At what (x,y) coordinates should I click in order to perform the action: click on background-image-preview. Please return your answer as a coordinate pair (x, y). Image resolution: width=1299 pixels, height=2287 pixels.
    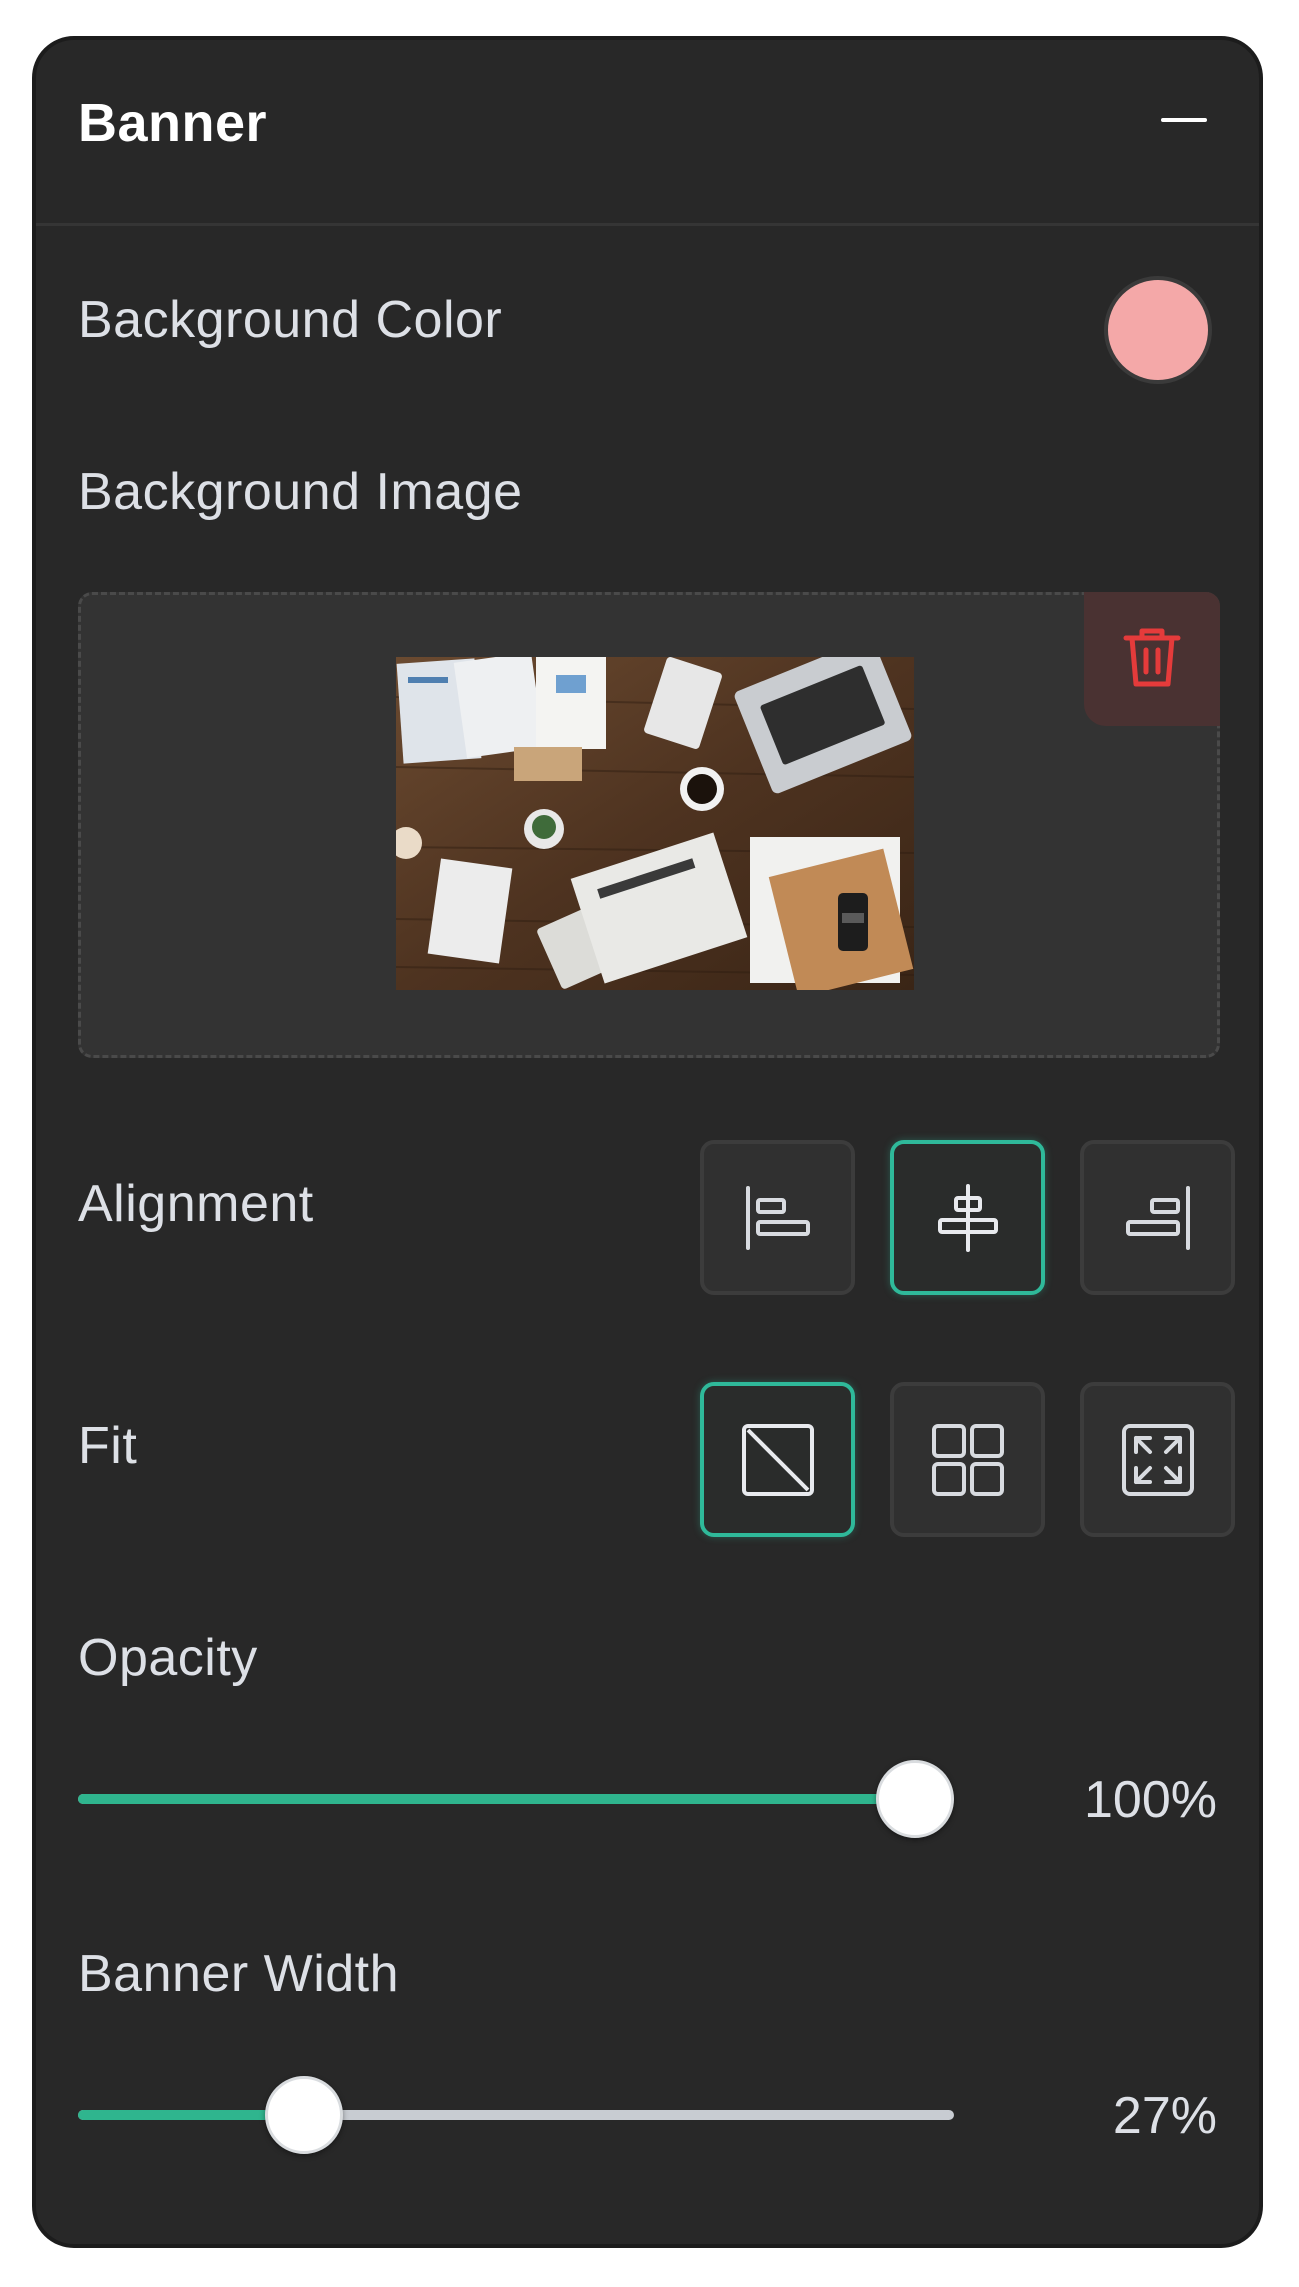
    Looking at the image, I should click on (655, 823).